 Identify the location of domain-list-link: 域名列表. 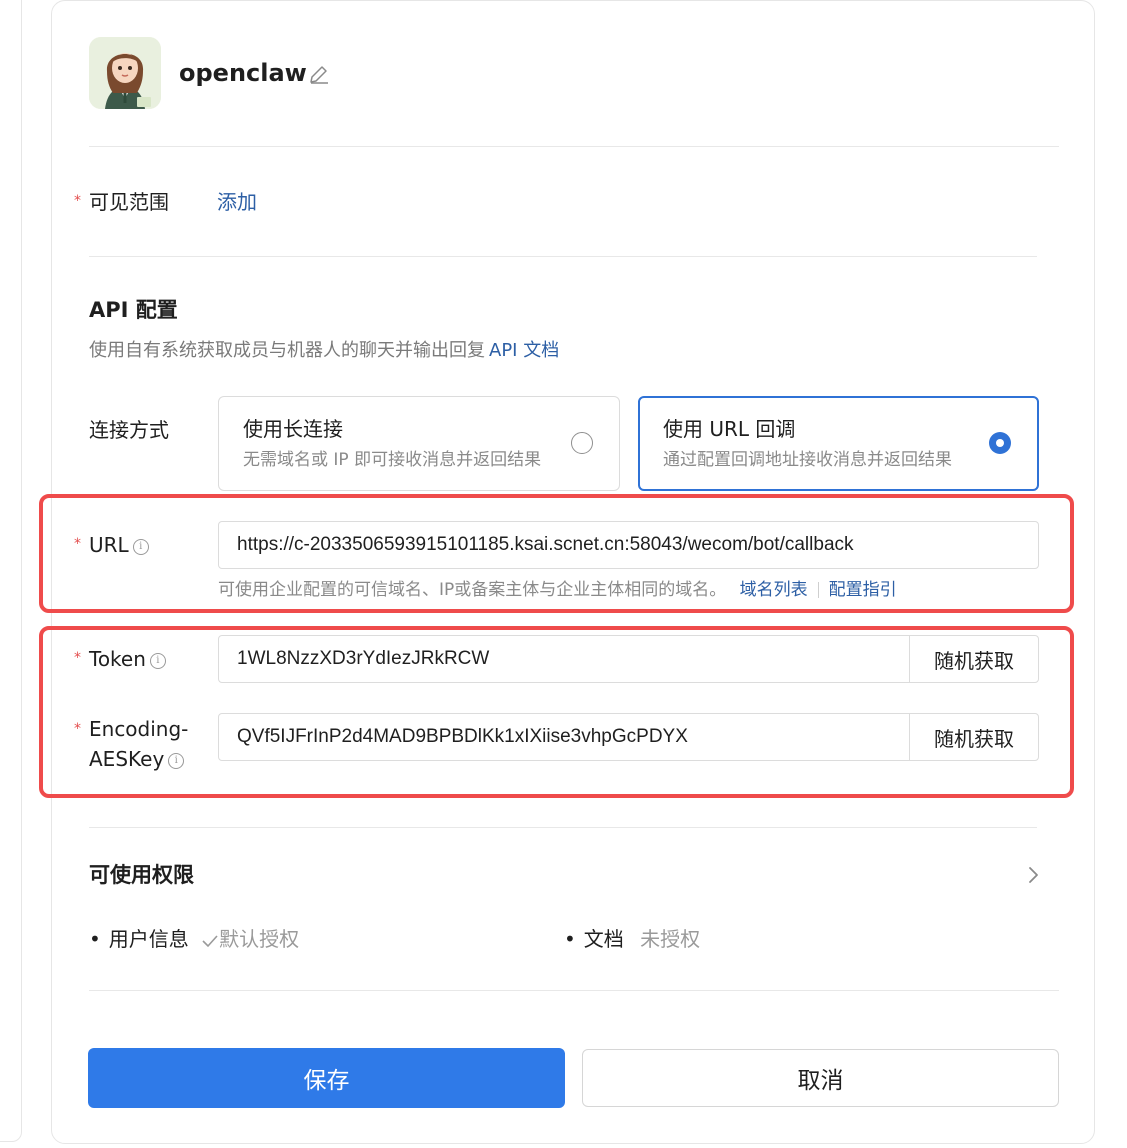
(774, 590).